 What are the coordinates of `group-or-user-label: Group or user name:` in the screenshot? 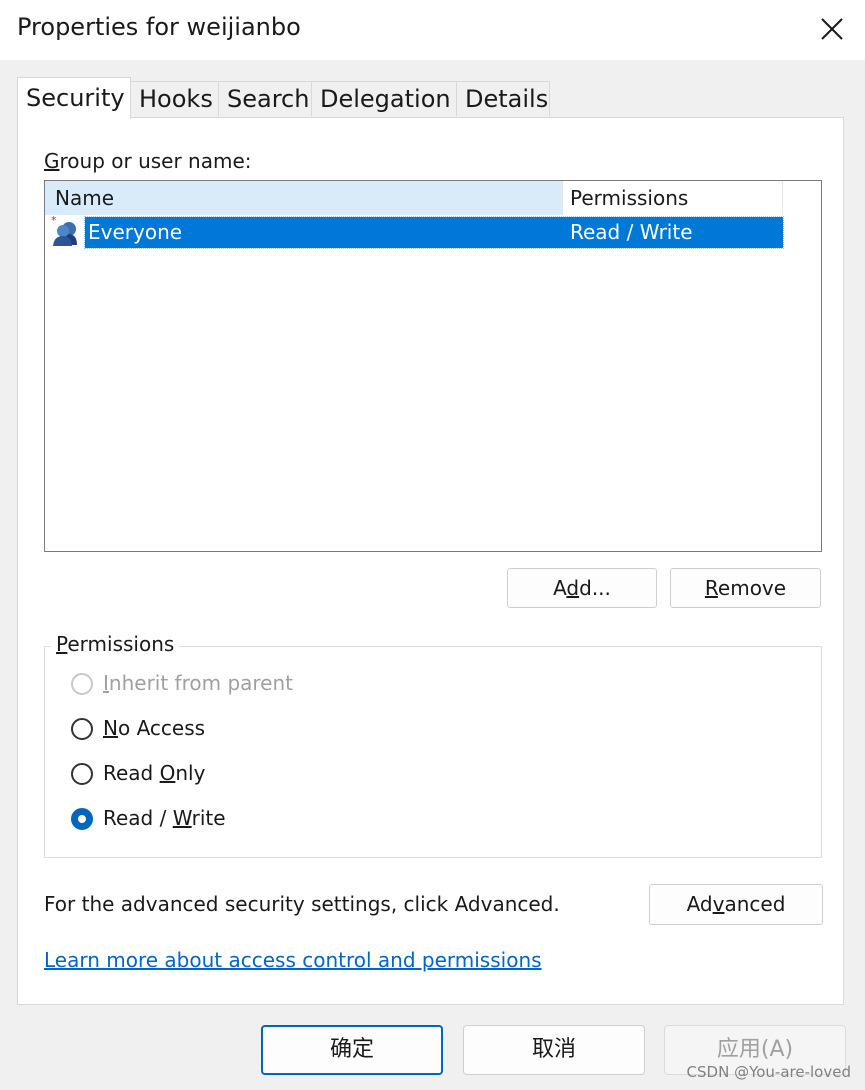 It's located at (148, 161).